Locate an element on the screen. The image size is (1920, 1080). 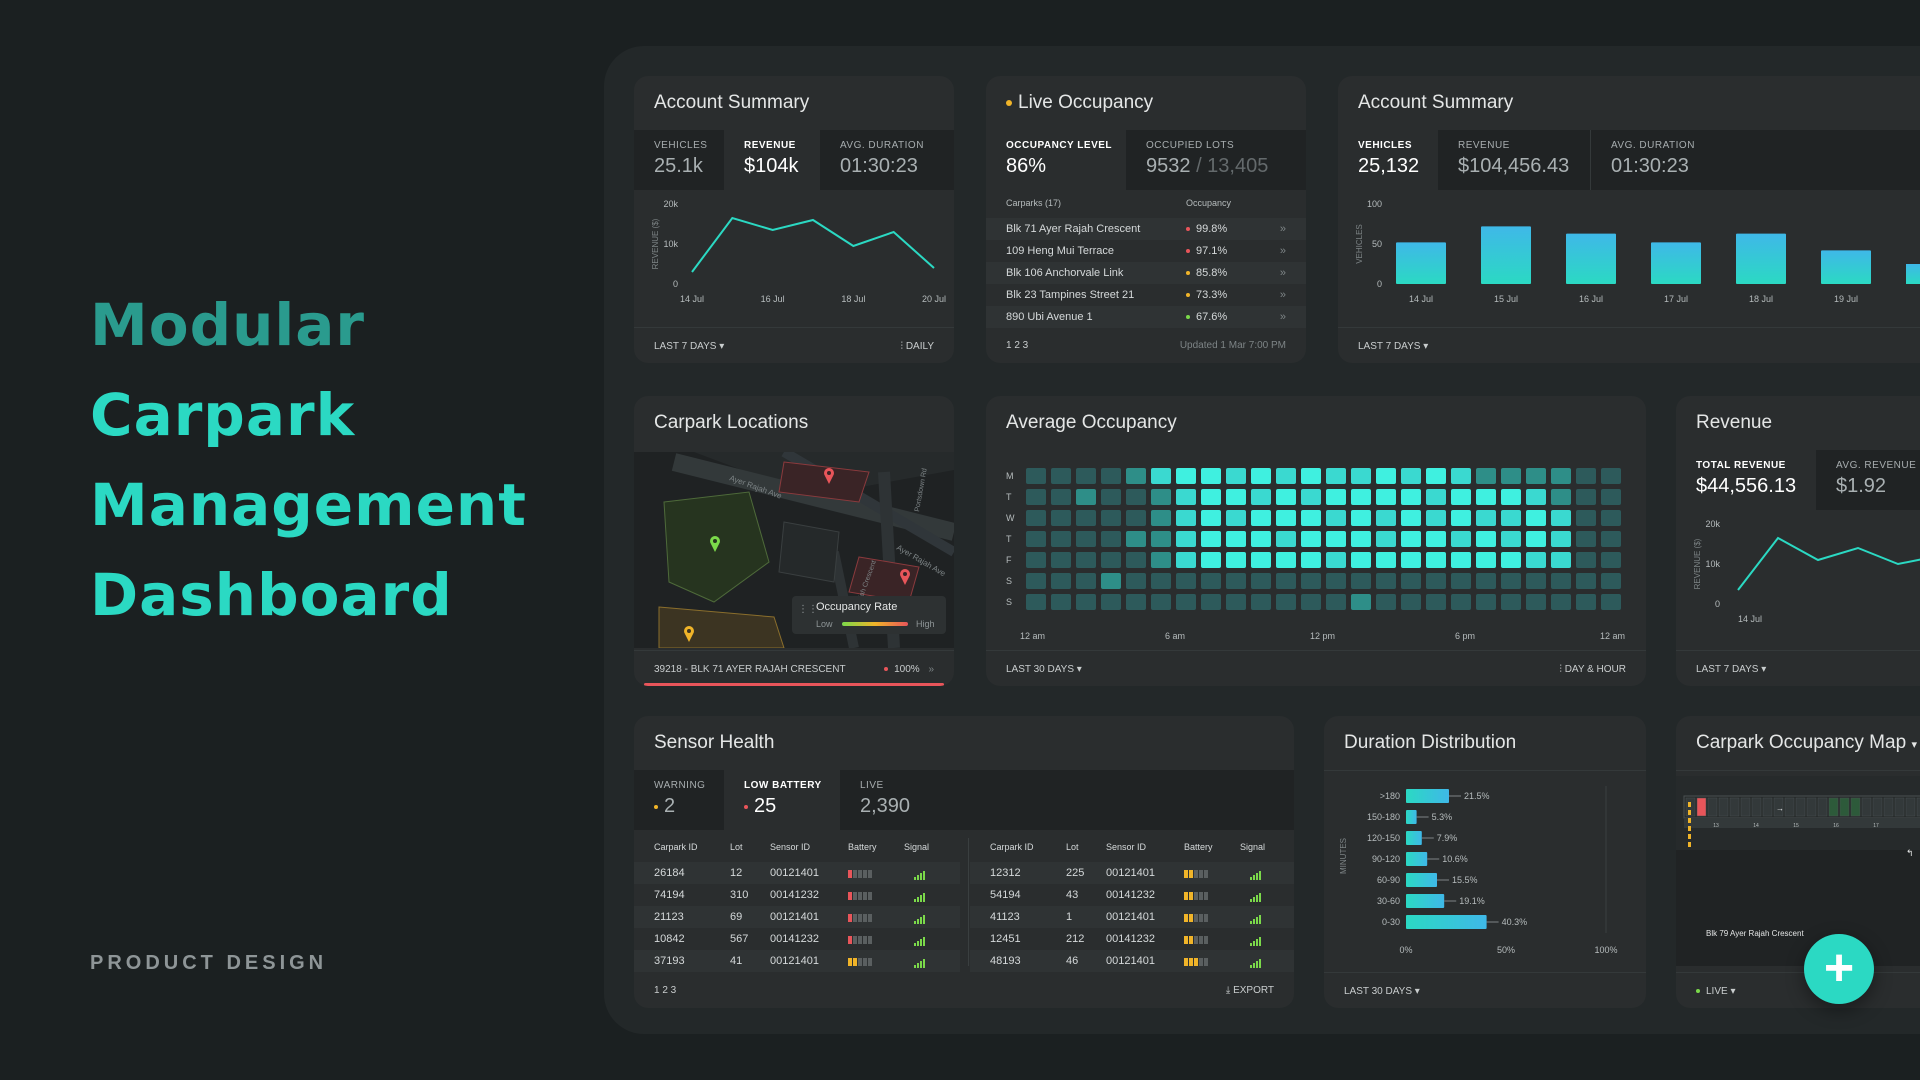
stat-vehicles: VEHICLES 25,132 is located at coordinates (1388, 160).